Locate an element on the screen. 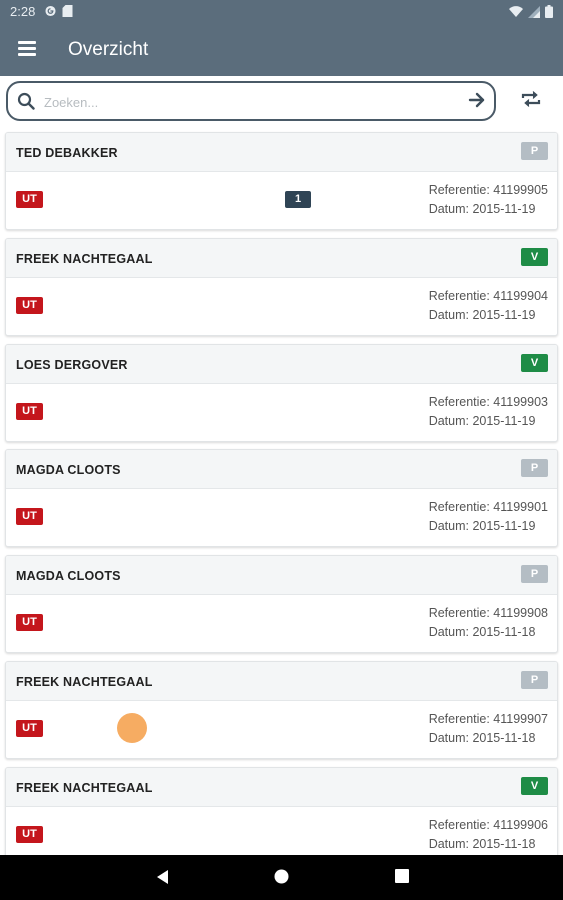  search-box is located at coordinates (251, 101).